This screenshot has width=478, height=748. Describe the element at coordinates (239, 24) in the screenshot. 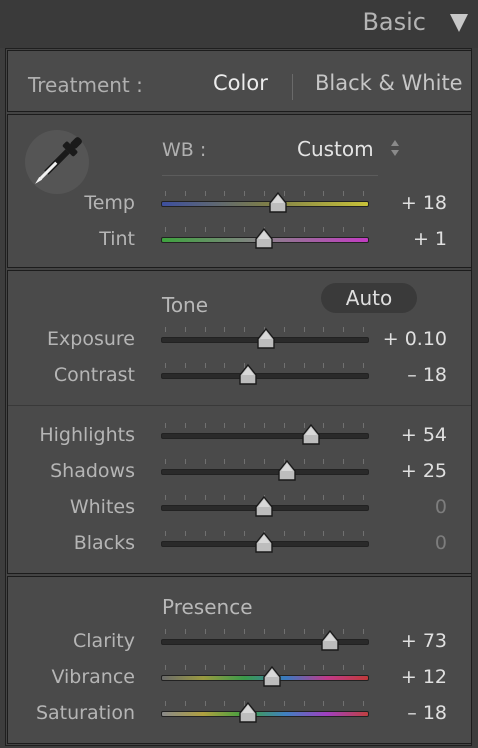

I see `panel-header: Basic` at that location.